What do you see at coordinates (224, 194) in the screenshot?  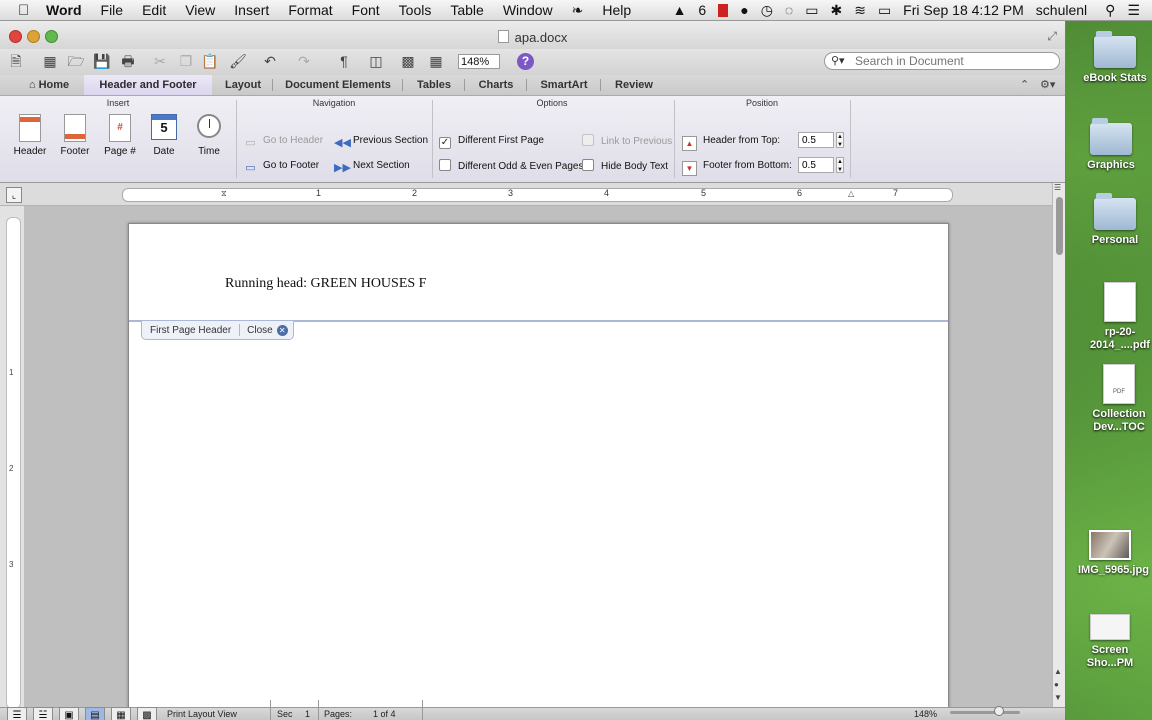 I see `indent-marker-icon: ⧖` at bounding box center [224, 194].